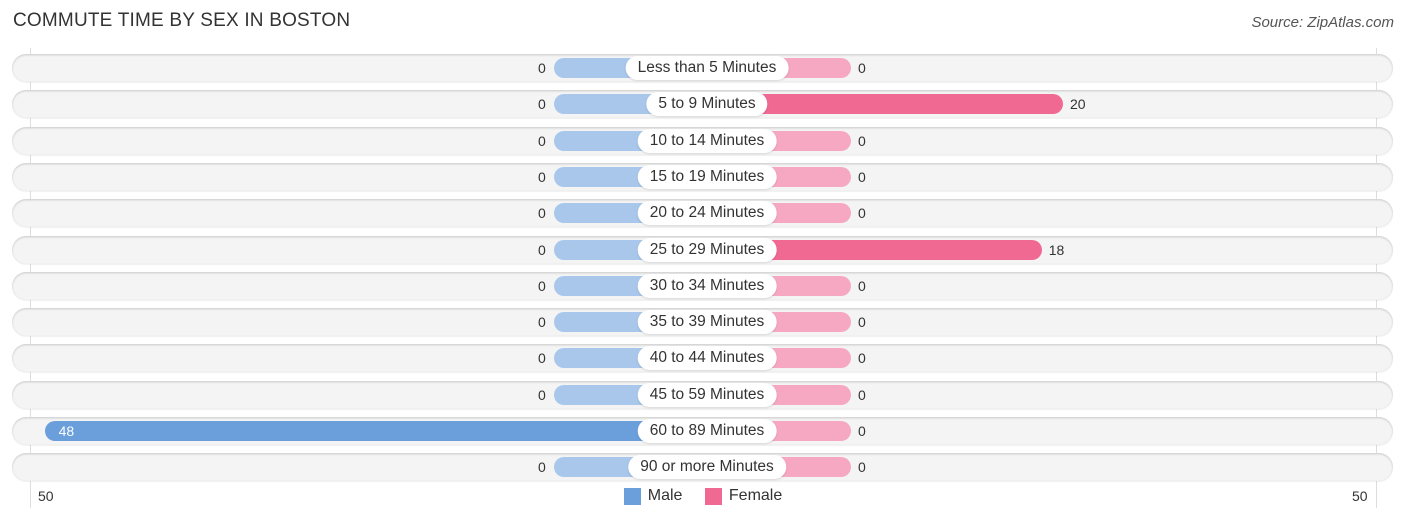 The image size is (1406, 522). What do you see at coordinates (665, 495) in the screenshot?
I see `legend-label-male: Male` at bounding box center [665, 495].